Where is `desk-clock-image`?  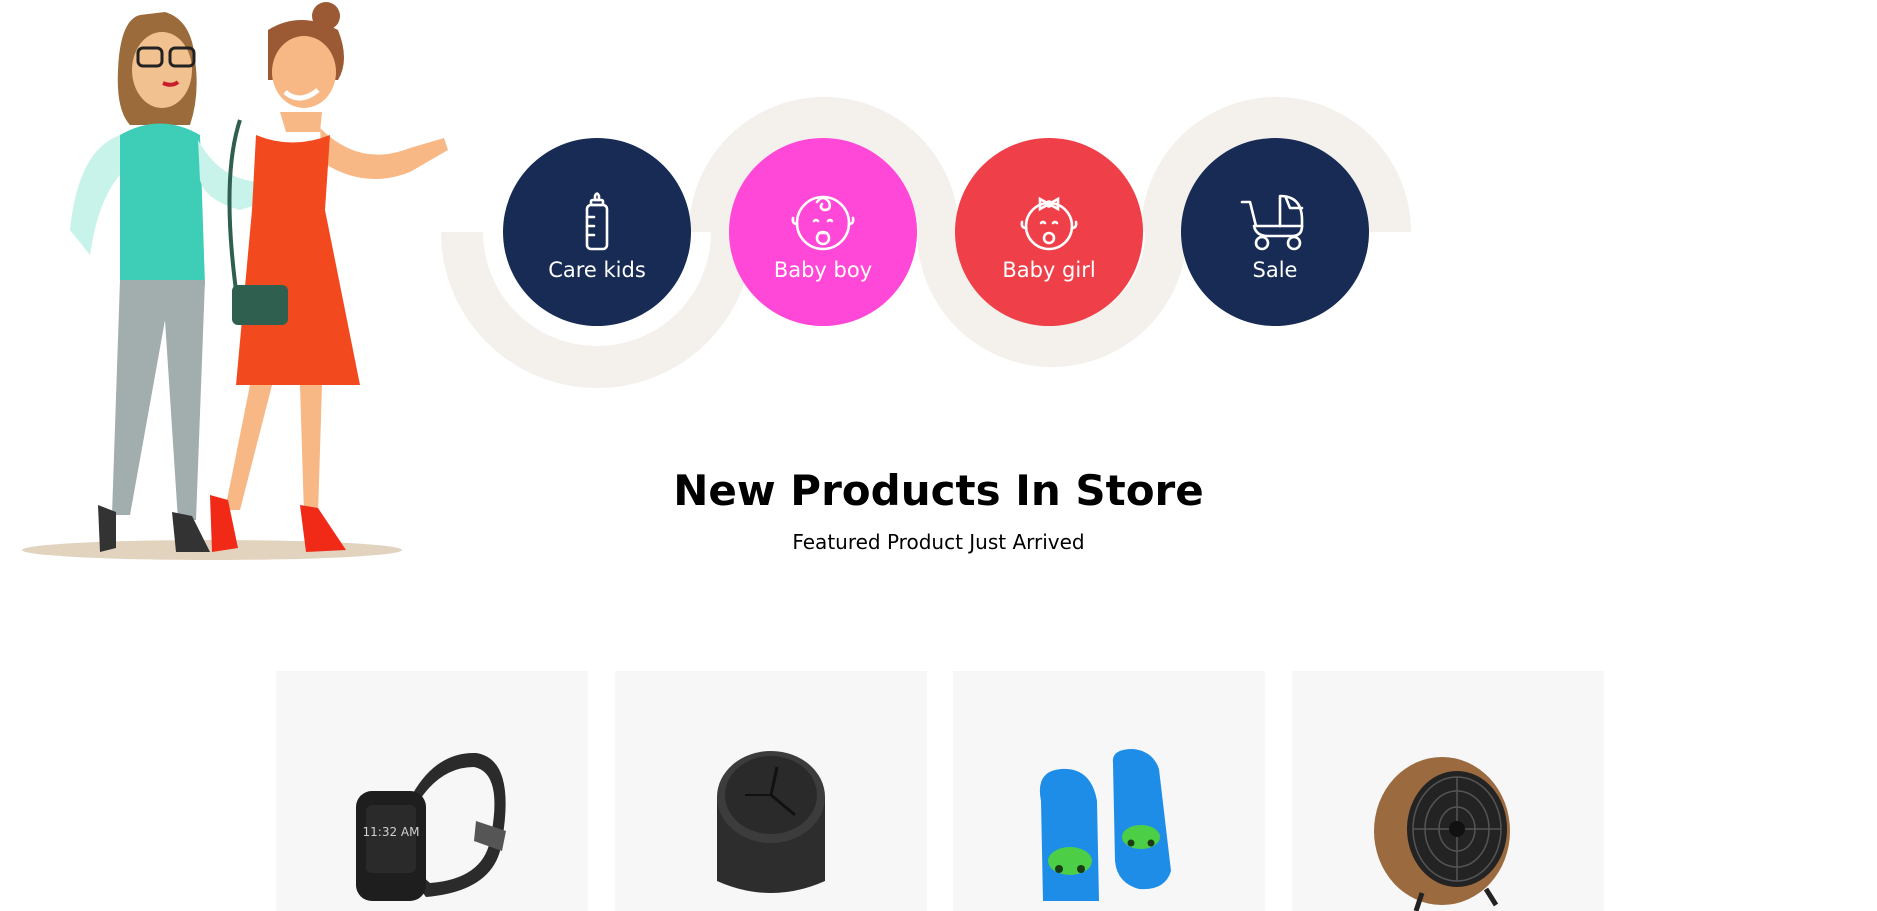
desk-clock-image is located at coordinates (771, 822).